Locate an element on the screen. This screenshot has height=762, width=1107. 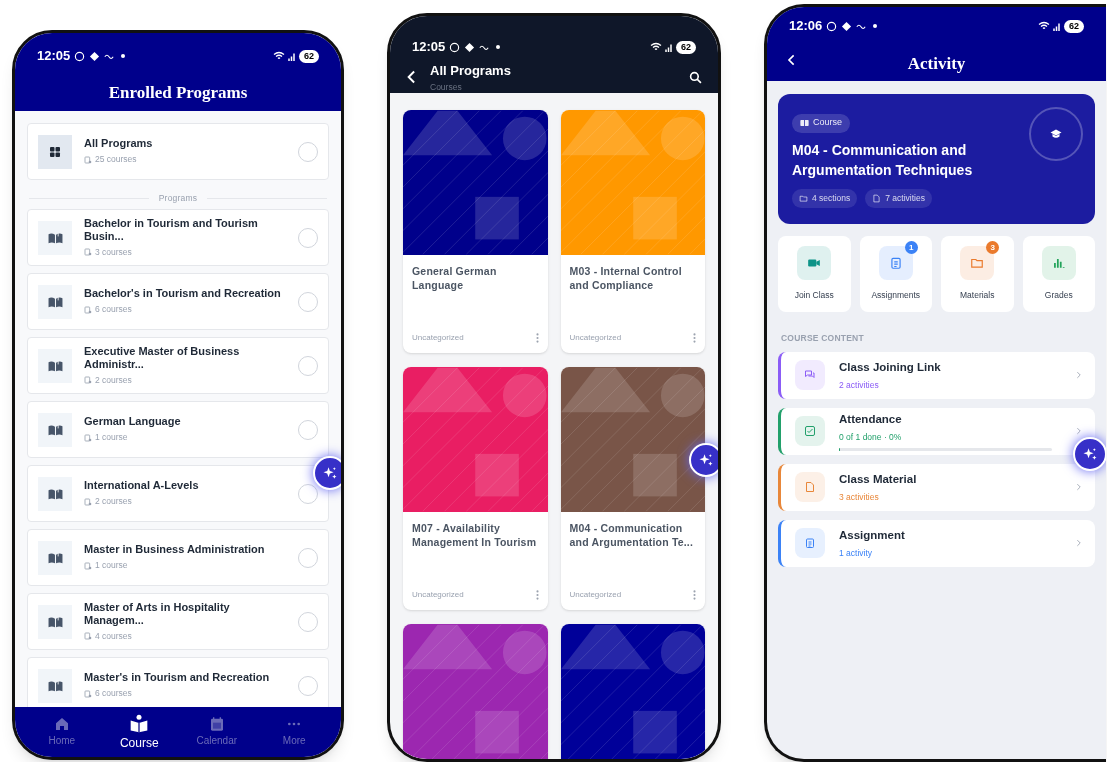
program-title: Master in Business Administration is located at coordinates (175, 550).